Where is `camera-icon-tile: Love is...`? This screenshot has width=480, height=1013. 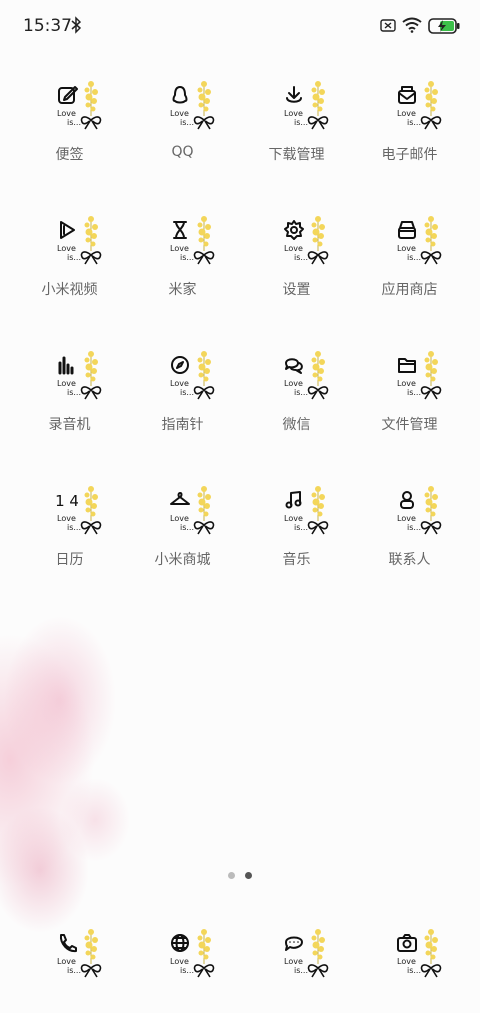 camera-icon-tile: Love is... is located at coordinates (426, 954).